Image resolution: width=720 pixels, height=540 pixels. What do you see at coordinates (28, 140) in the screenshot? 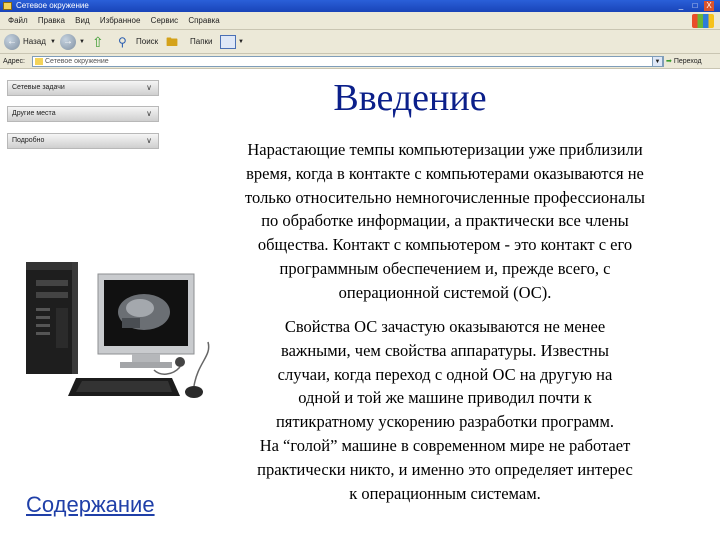
I see `task-section-label: Подробно` at bounding box center [28, 140].